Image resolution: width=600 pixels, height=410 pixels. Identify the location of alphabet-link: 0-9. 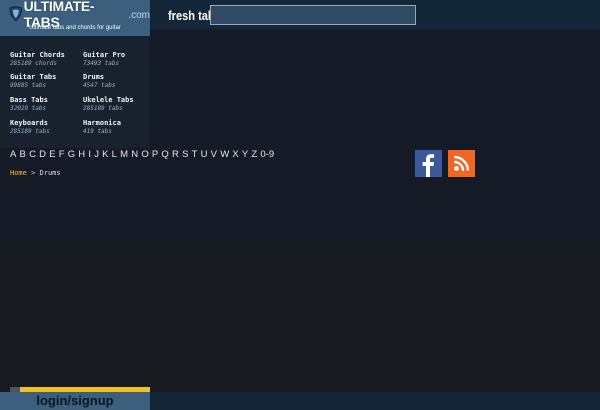
(267, 154).